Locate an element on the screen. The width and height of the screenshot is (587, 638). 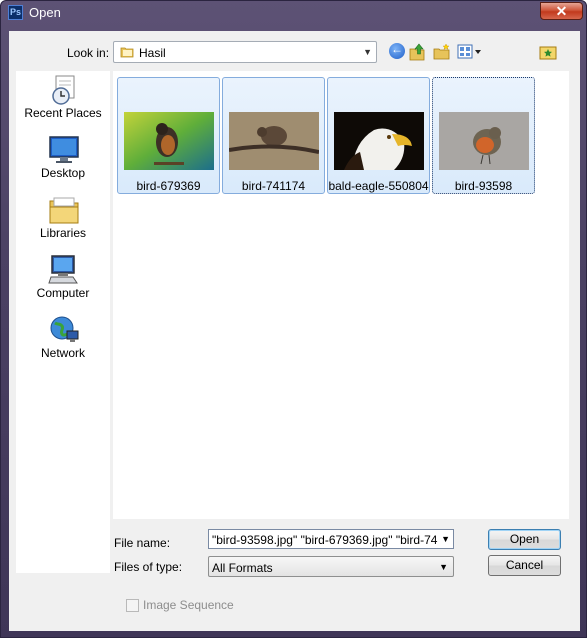
open-button: Open is located at coordinates (524, 539).